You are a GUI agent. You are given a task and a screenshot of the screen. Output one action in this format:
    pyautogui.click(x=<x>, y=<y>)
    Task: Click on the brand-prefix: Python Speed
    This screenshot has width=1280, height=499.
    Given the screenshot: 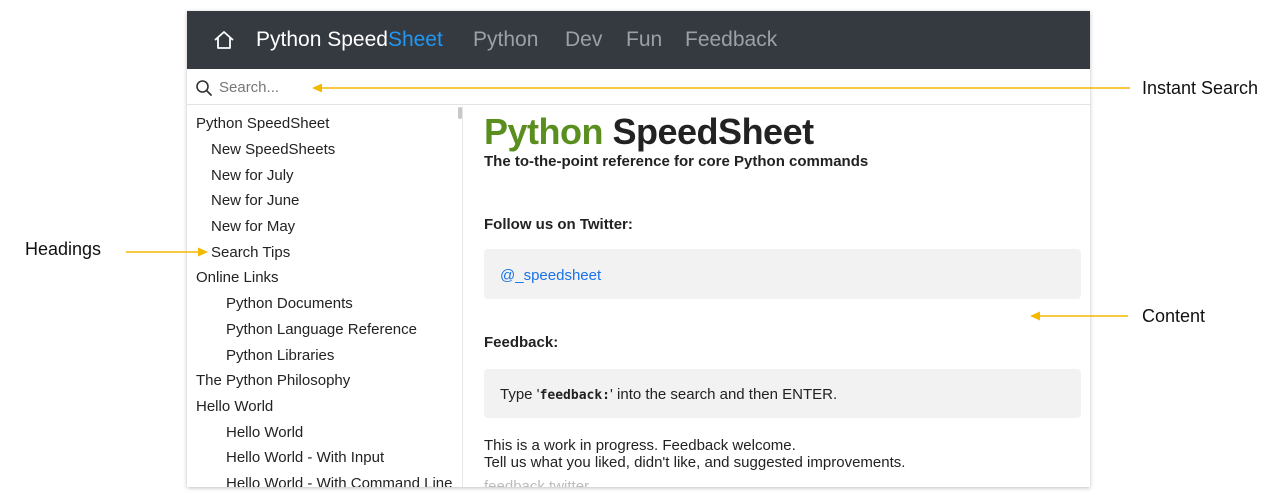 What is the action you would take?
    pyautogui.click(x=322, y=39)
    